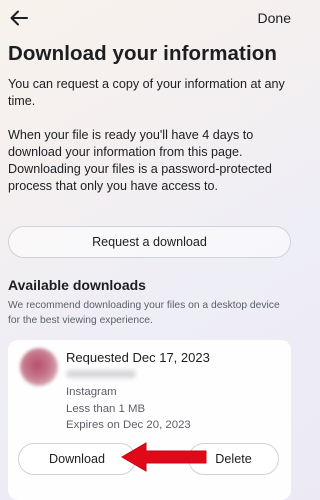  What do you see at coordinates (19, 18) in the screenshot?
I see `arrow-left-icon` at bounding box center [19, 18].